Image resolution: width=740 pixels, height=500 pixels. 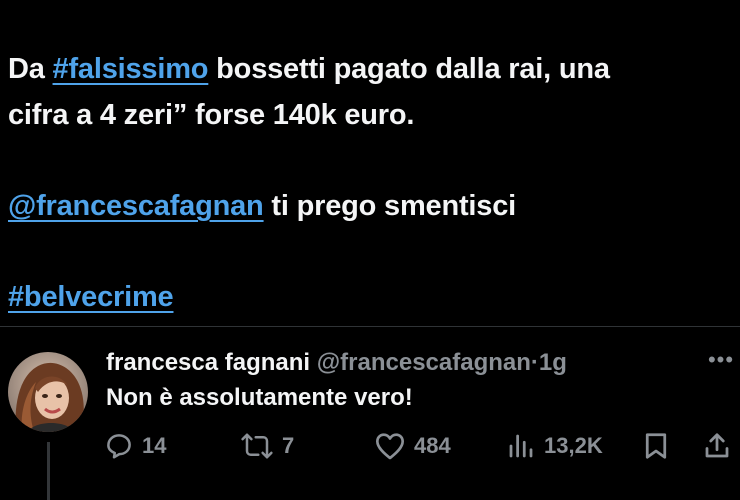 I want to click on thread-line, so click(x=48, y=471).